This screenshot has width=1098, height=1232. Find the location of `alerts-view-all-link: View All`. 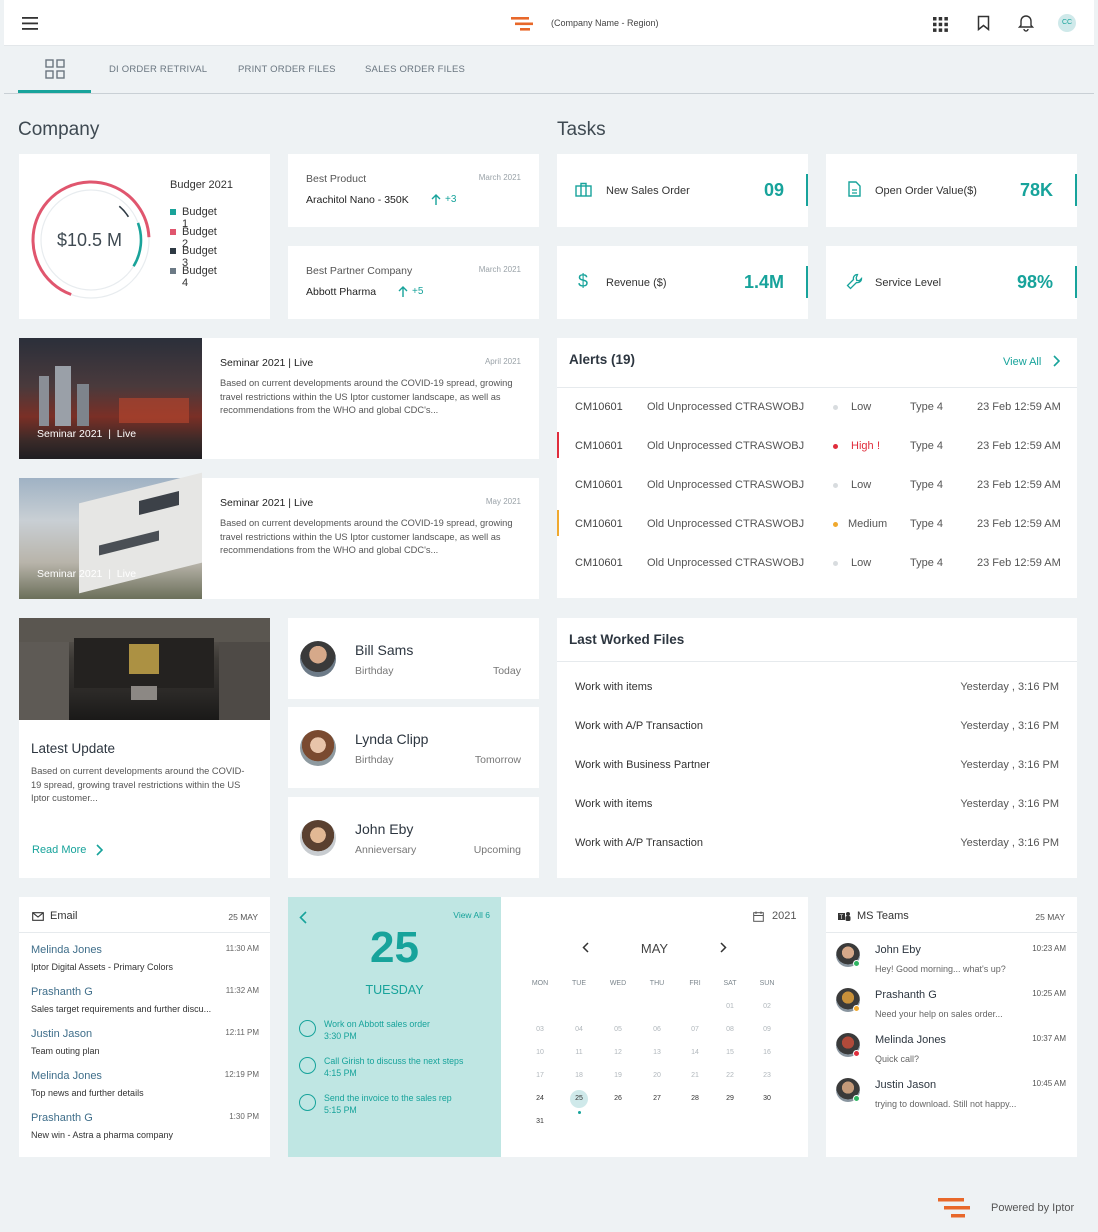

alerts-view-all-link: View All is located at coordinates (1022, 362).